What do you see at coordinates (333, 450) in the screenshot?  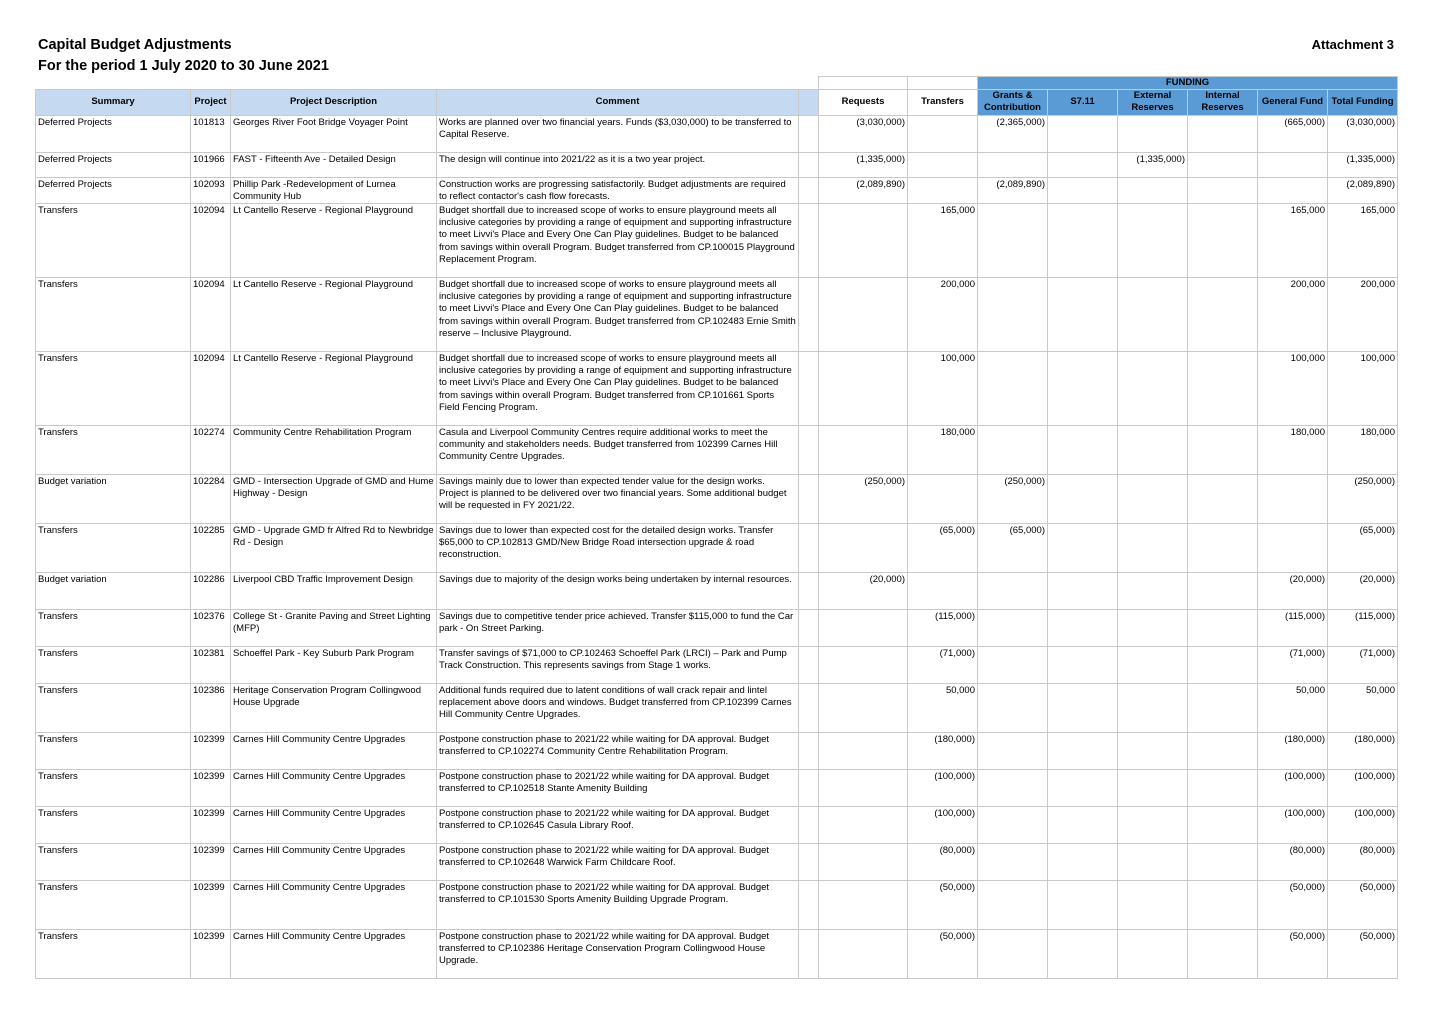 I see `cell-description: Community Centre Rehabilitation Program` at bounding box center [333, 450].